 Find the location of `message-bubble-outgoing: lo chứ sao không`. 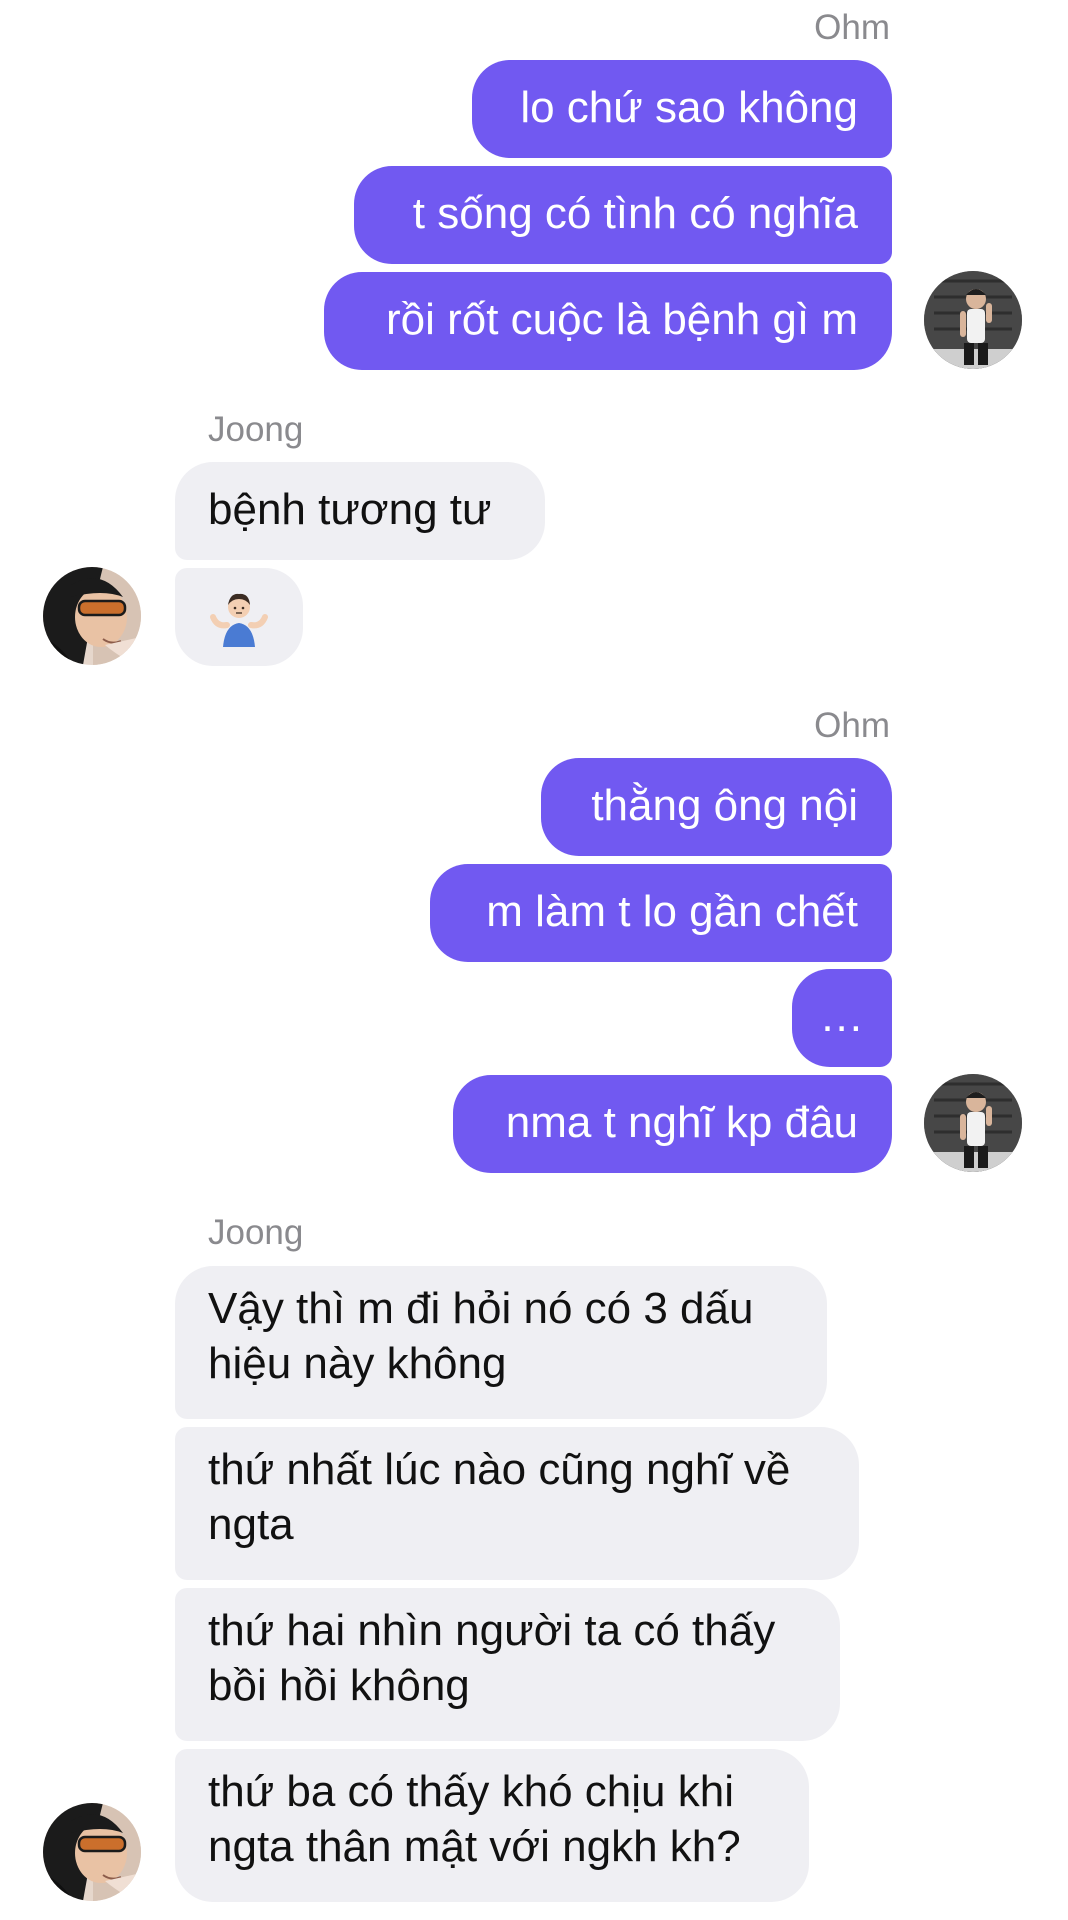

message-bubble-outgoing: lo chứ sao không is located at coordinates (682, 109).